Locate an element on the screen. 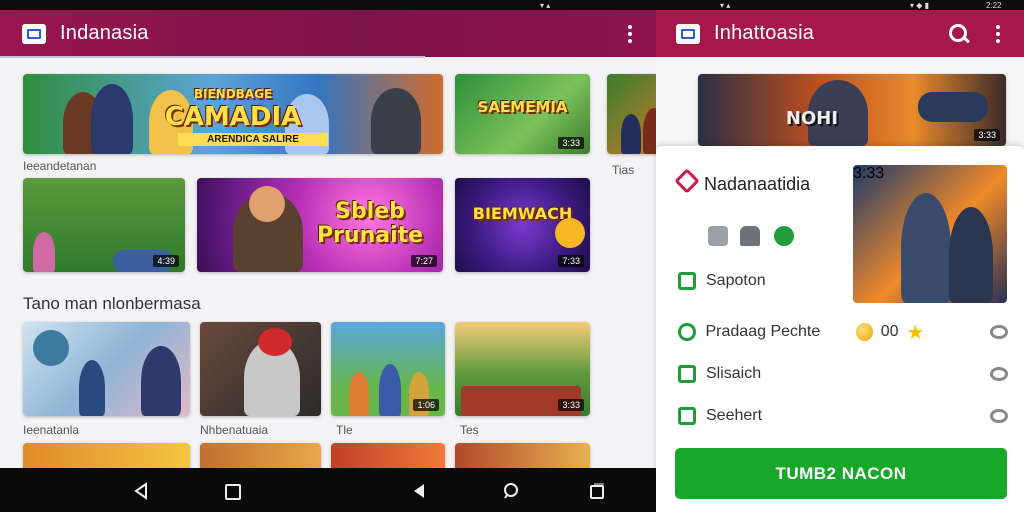 Image resolution: width=1024 pixels, height=512 pixels. device-icon is located at coordinates (718, 236).